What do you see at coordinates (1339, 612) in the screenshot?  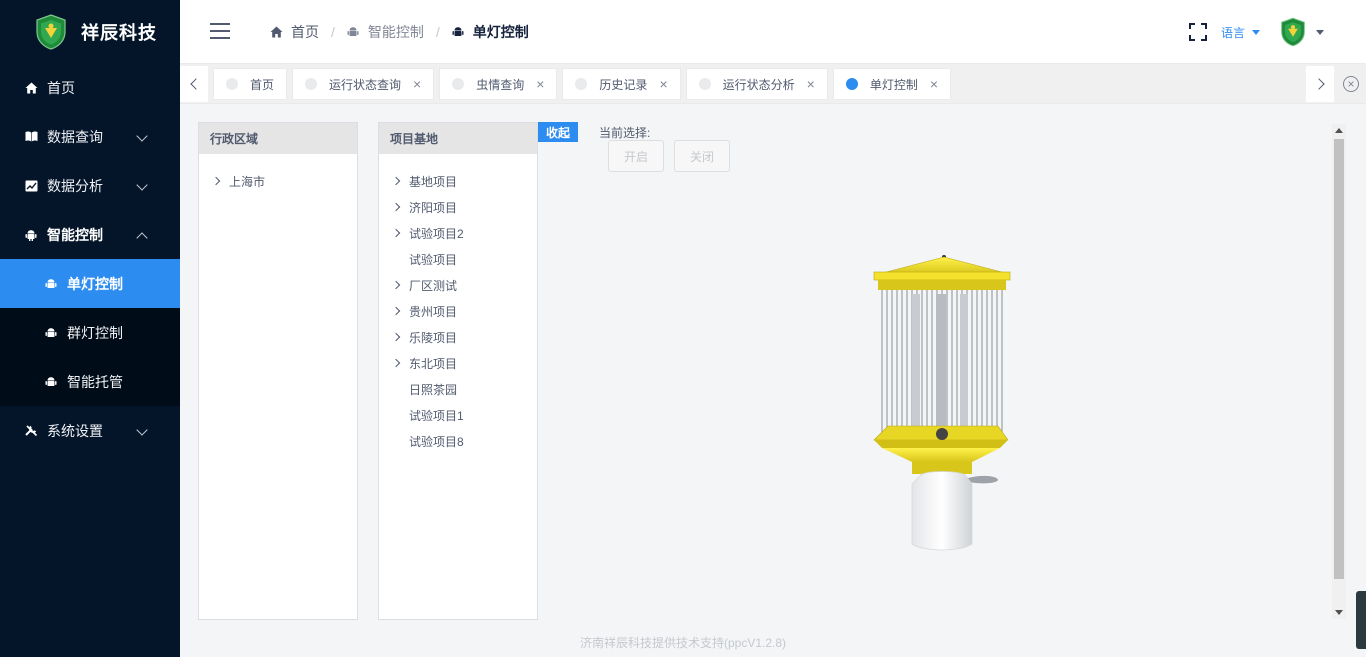 I see `scroll-down-icon` at bounding box center [1339, 612].